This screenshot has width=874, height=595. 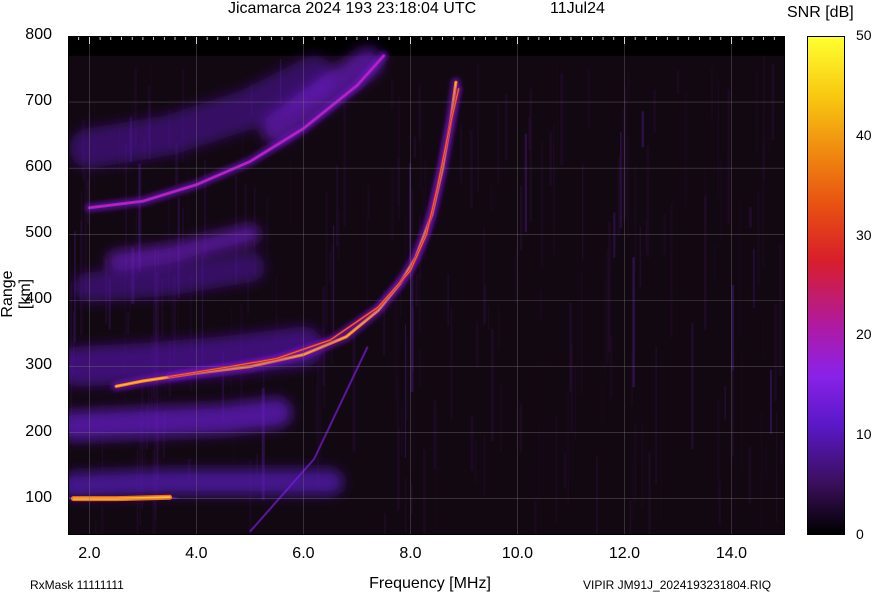 I want to click on title-date: 11Jul24, so click(x=577, y=8).